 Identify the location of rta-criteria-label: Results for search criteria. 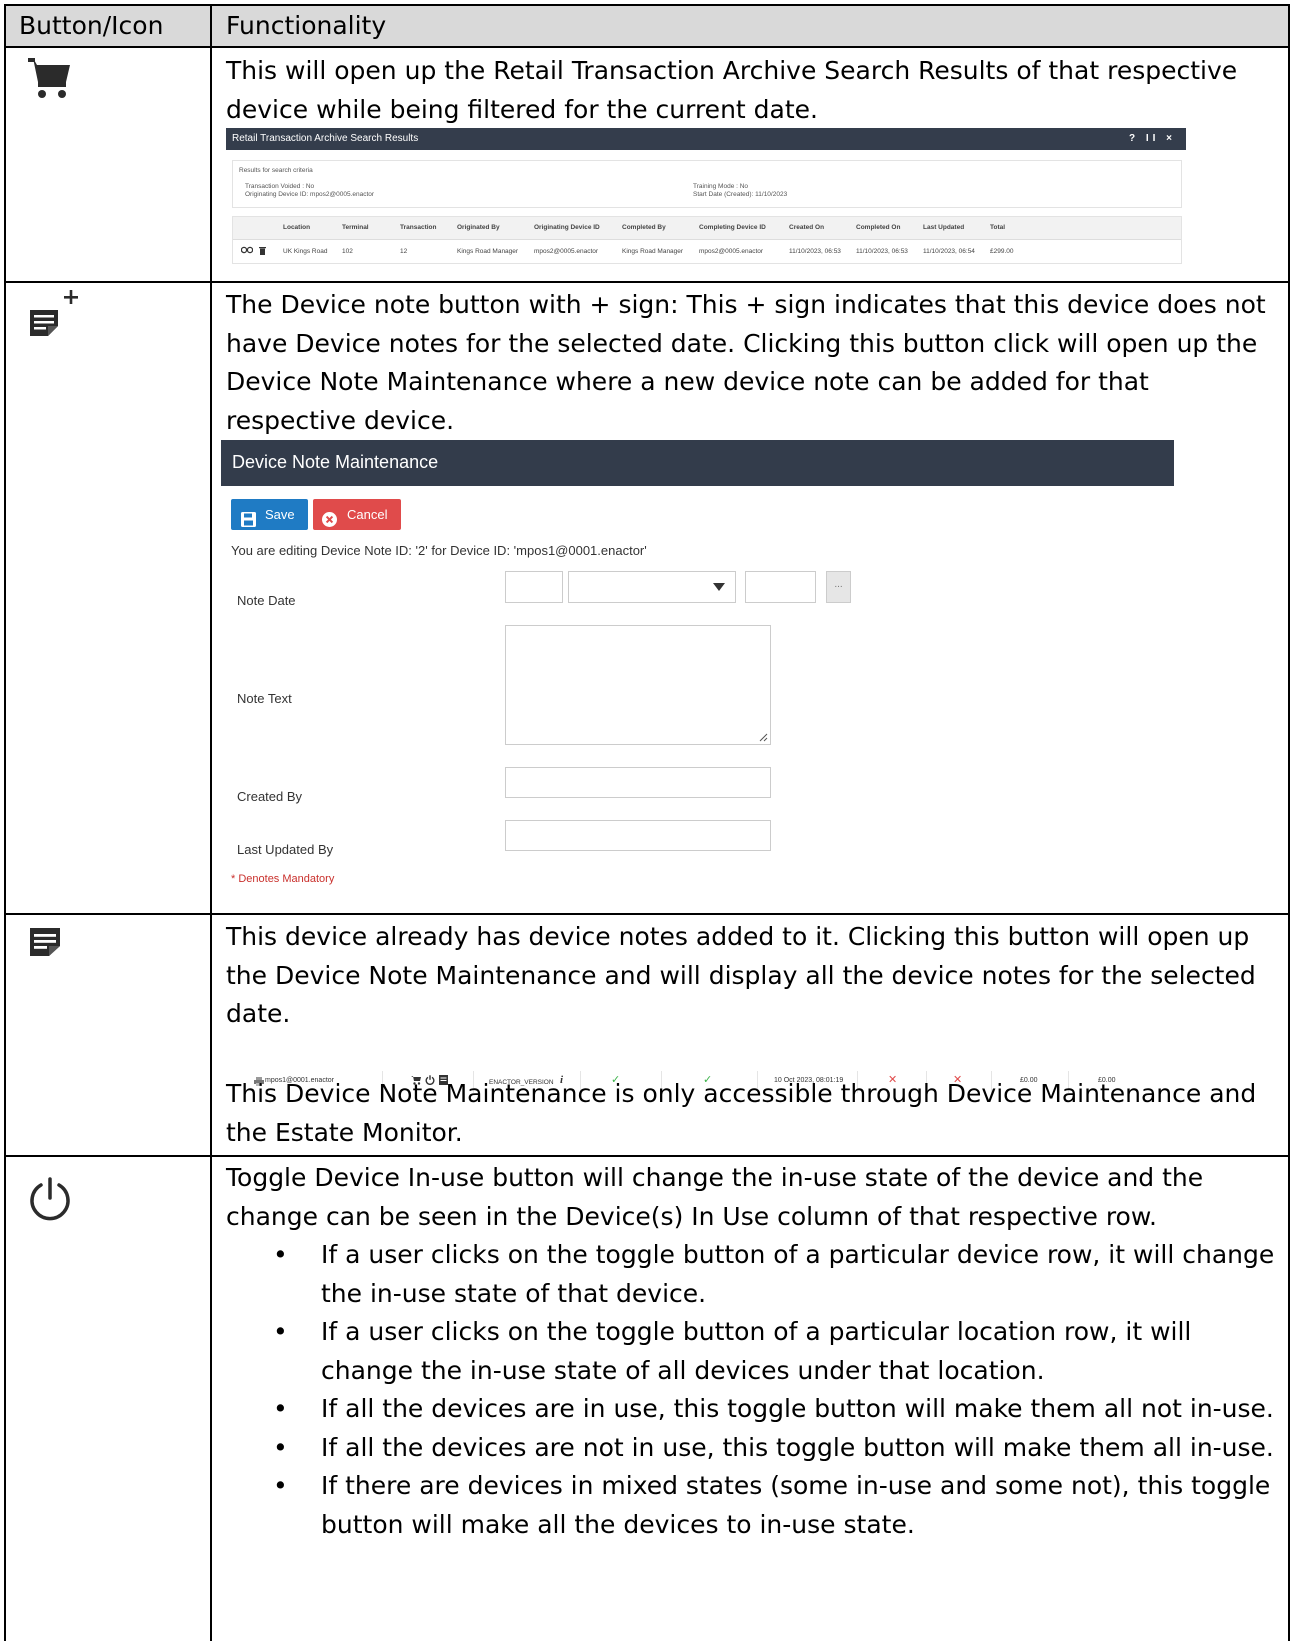
(276, 170).